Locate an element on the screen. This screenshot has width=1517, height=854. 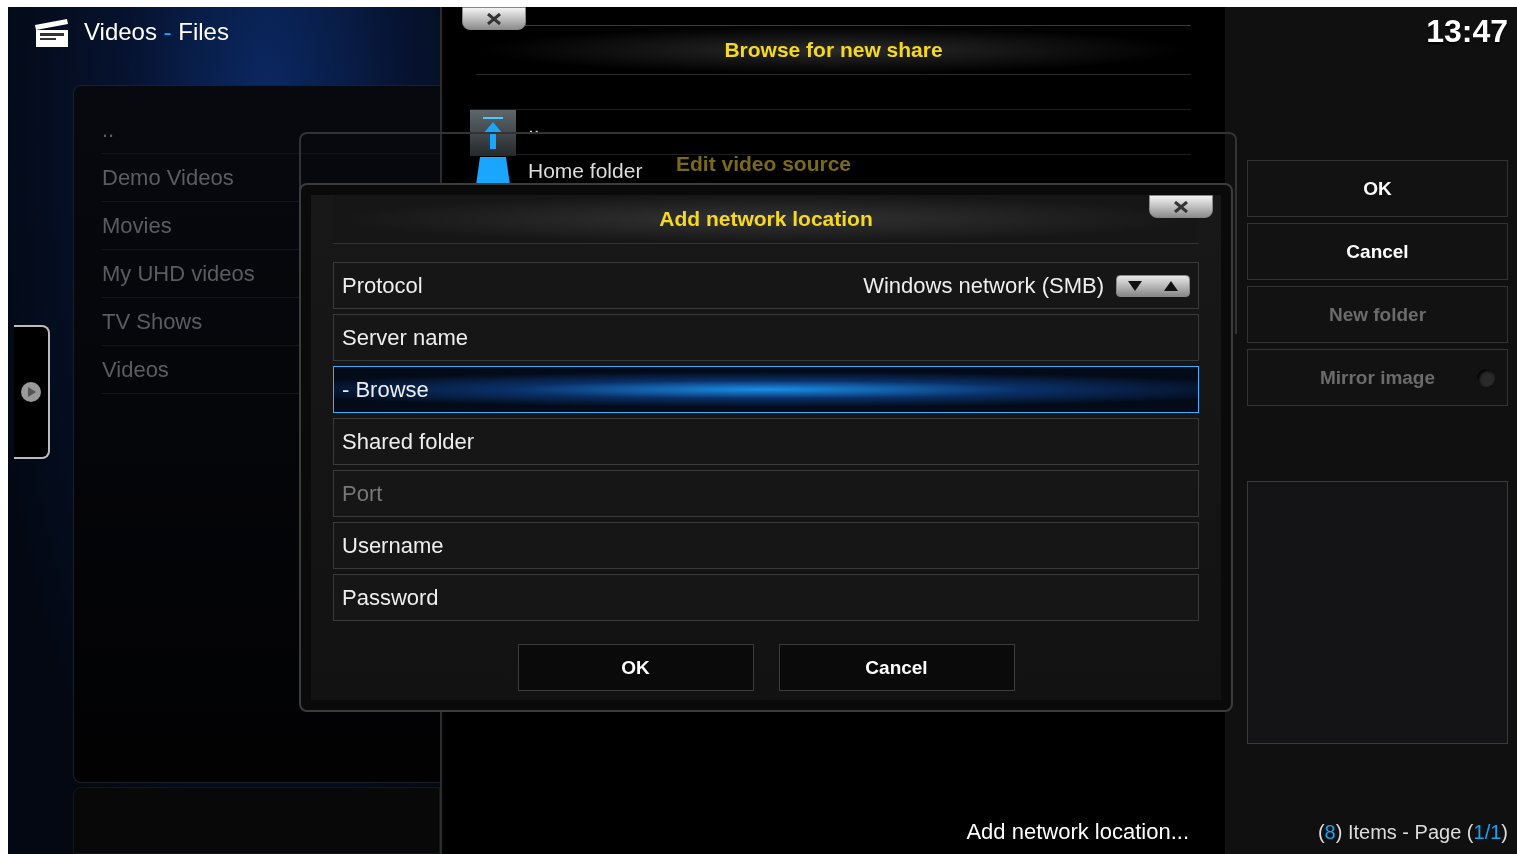
clapperboard-icon is located at coordinates (51, 32).